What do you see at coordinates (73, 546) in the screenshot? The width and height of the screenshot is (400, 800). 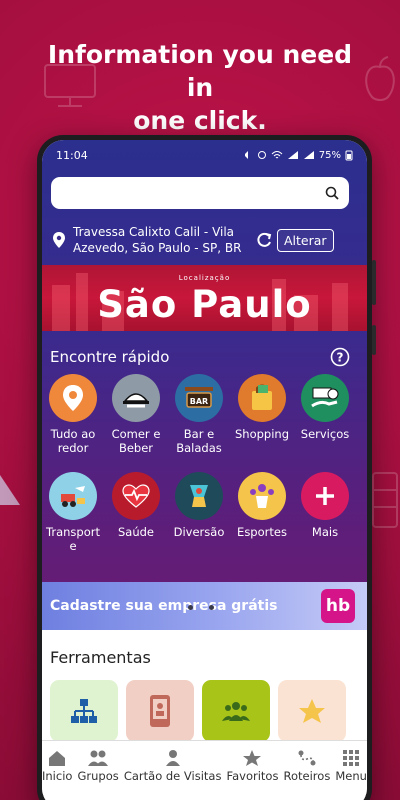 I see `quick-item-label-6b: e` at bounding box center [73, 546].